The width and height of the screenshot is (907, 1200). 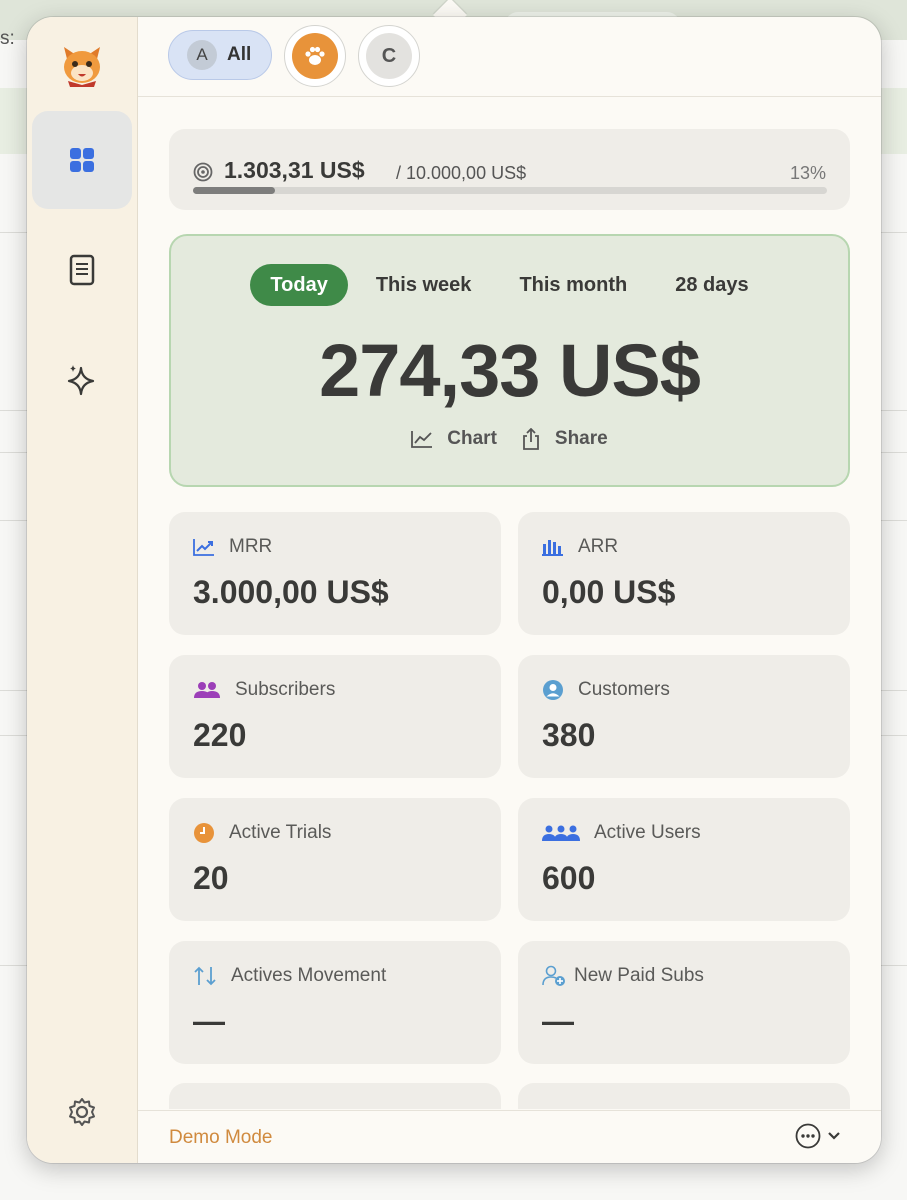 I want to click on sidebar-item-insights, so click(x=82, y=380).